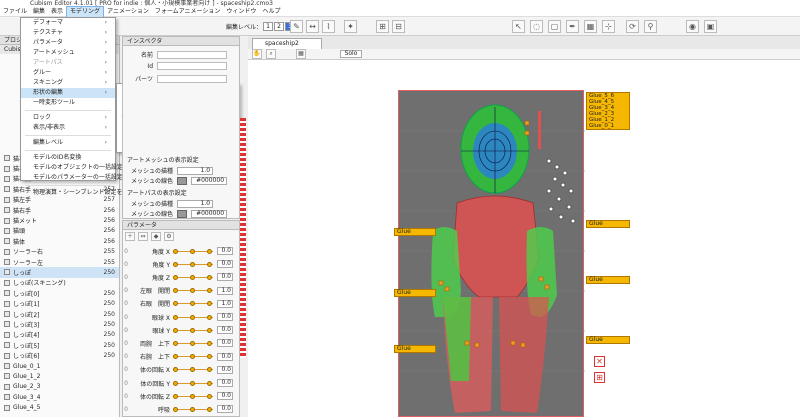 This screenshot has height=417, width=800. What do you see at coordinates (518, 26) in the screenshot?
I see `arrow-tool-icon: ↖` at bounding box center [518, 26].